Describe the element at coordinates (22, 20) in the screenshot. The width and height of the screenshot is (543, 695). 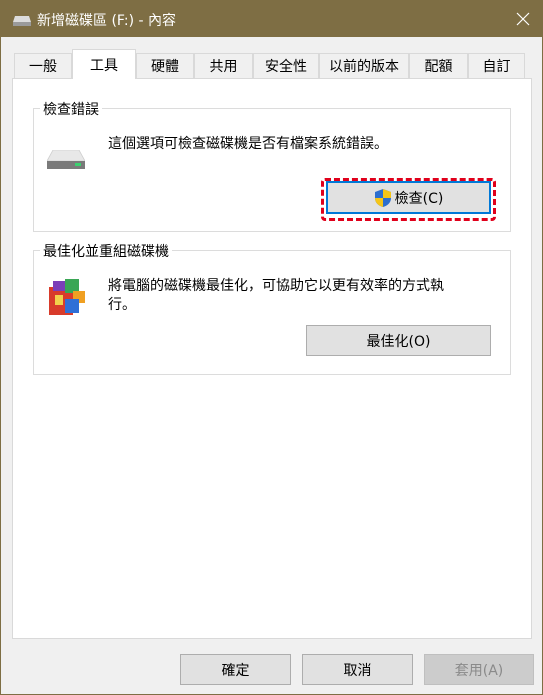
I see `drive-icon` at that location.